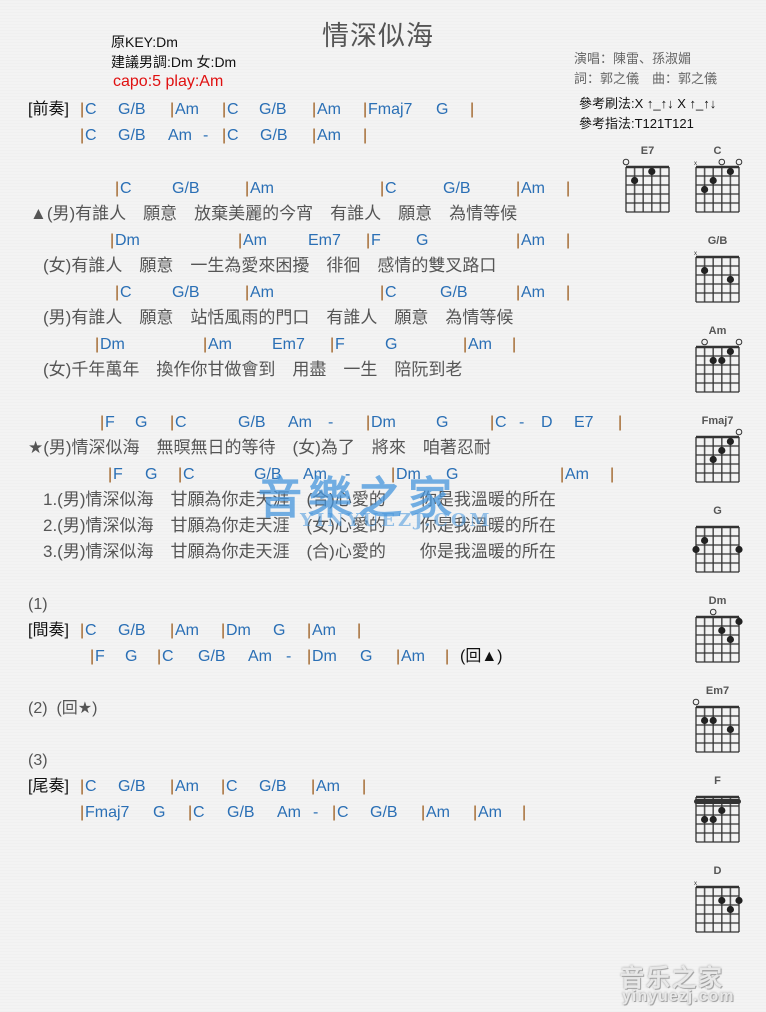 The image size is (766, 1012). Describe the element at coordinates (646, 185) in the screenshot. I see `chord-diagram-e7` at that location.